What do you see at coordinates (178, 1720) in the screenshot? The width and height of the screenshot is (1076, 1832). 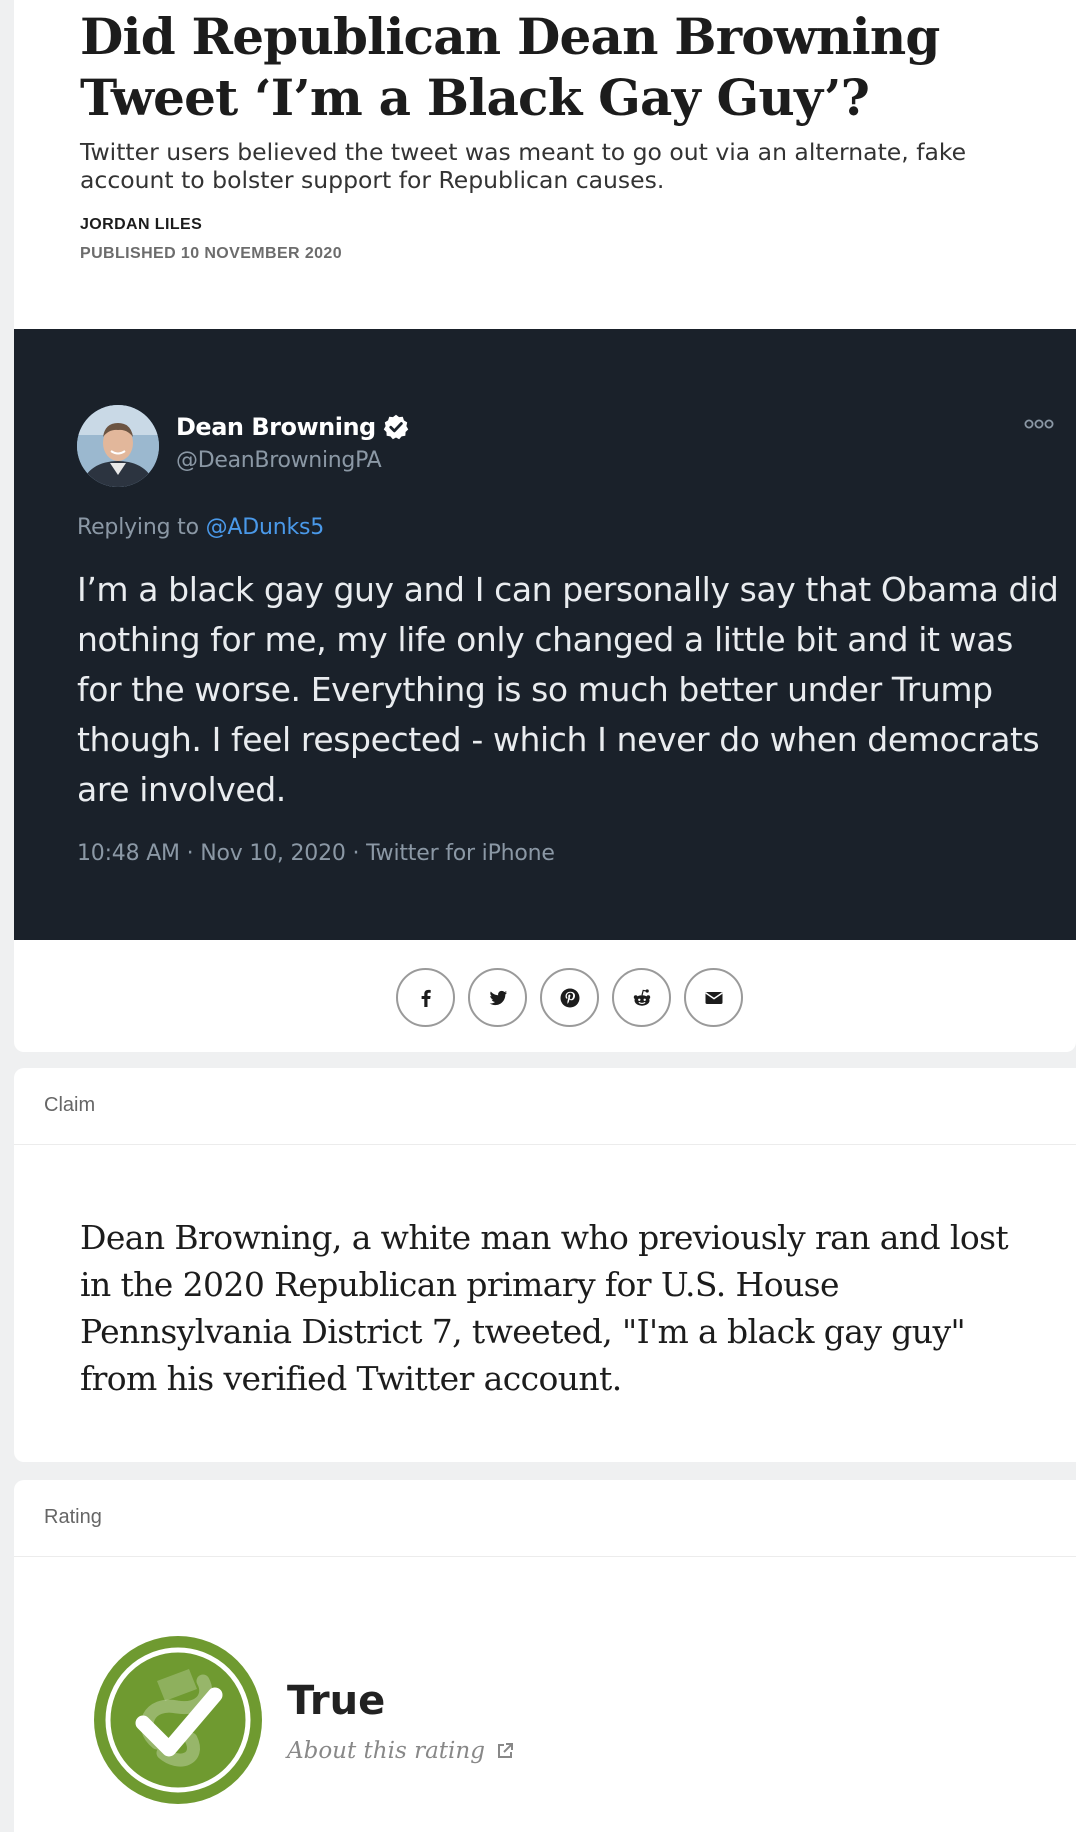 I see `true-rating-badge-icon` at bounding box center [178, 1720].